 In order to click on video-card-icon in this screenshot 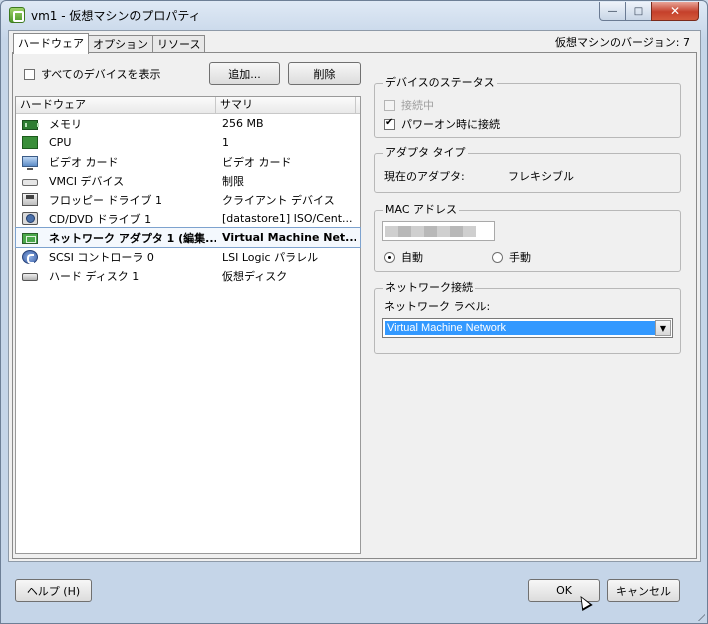, I will do `click(30, 163)`.